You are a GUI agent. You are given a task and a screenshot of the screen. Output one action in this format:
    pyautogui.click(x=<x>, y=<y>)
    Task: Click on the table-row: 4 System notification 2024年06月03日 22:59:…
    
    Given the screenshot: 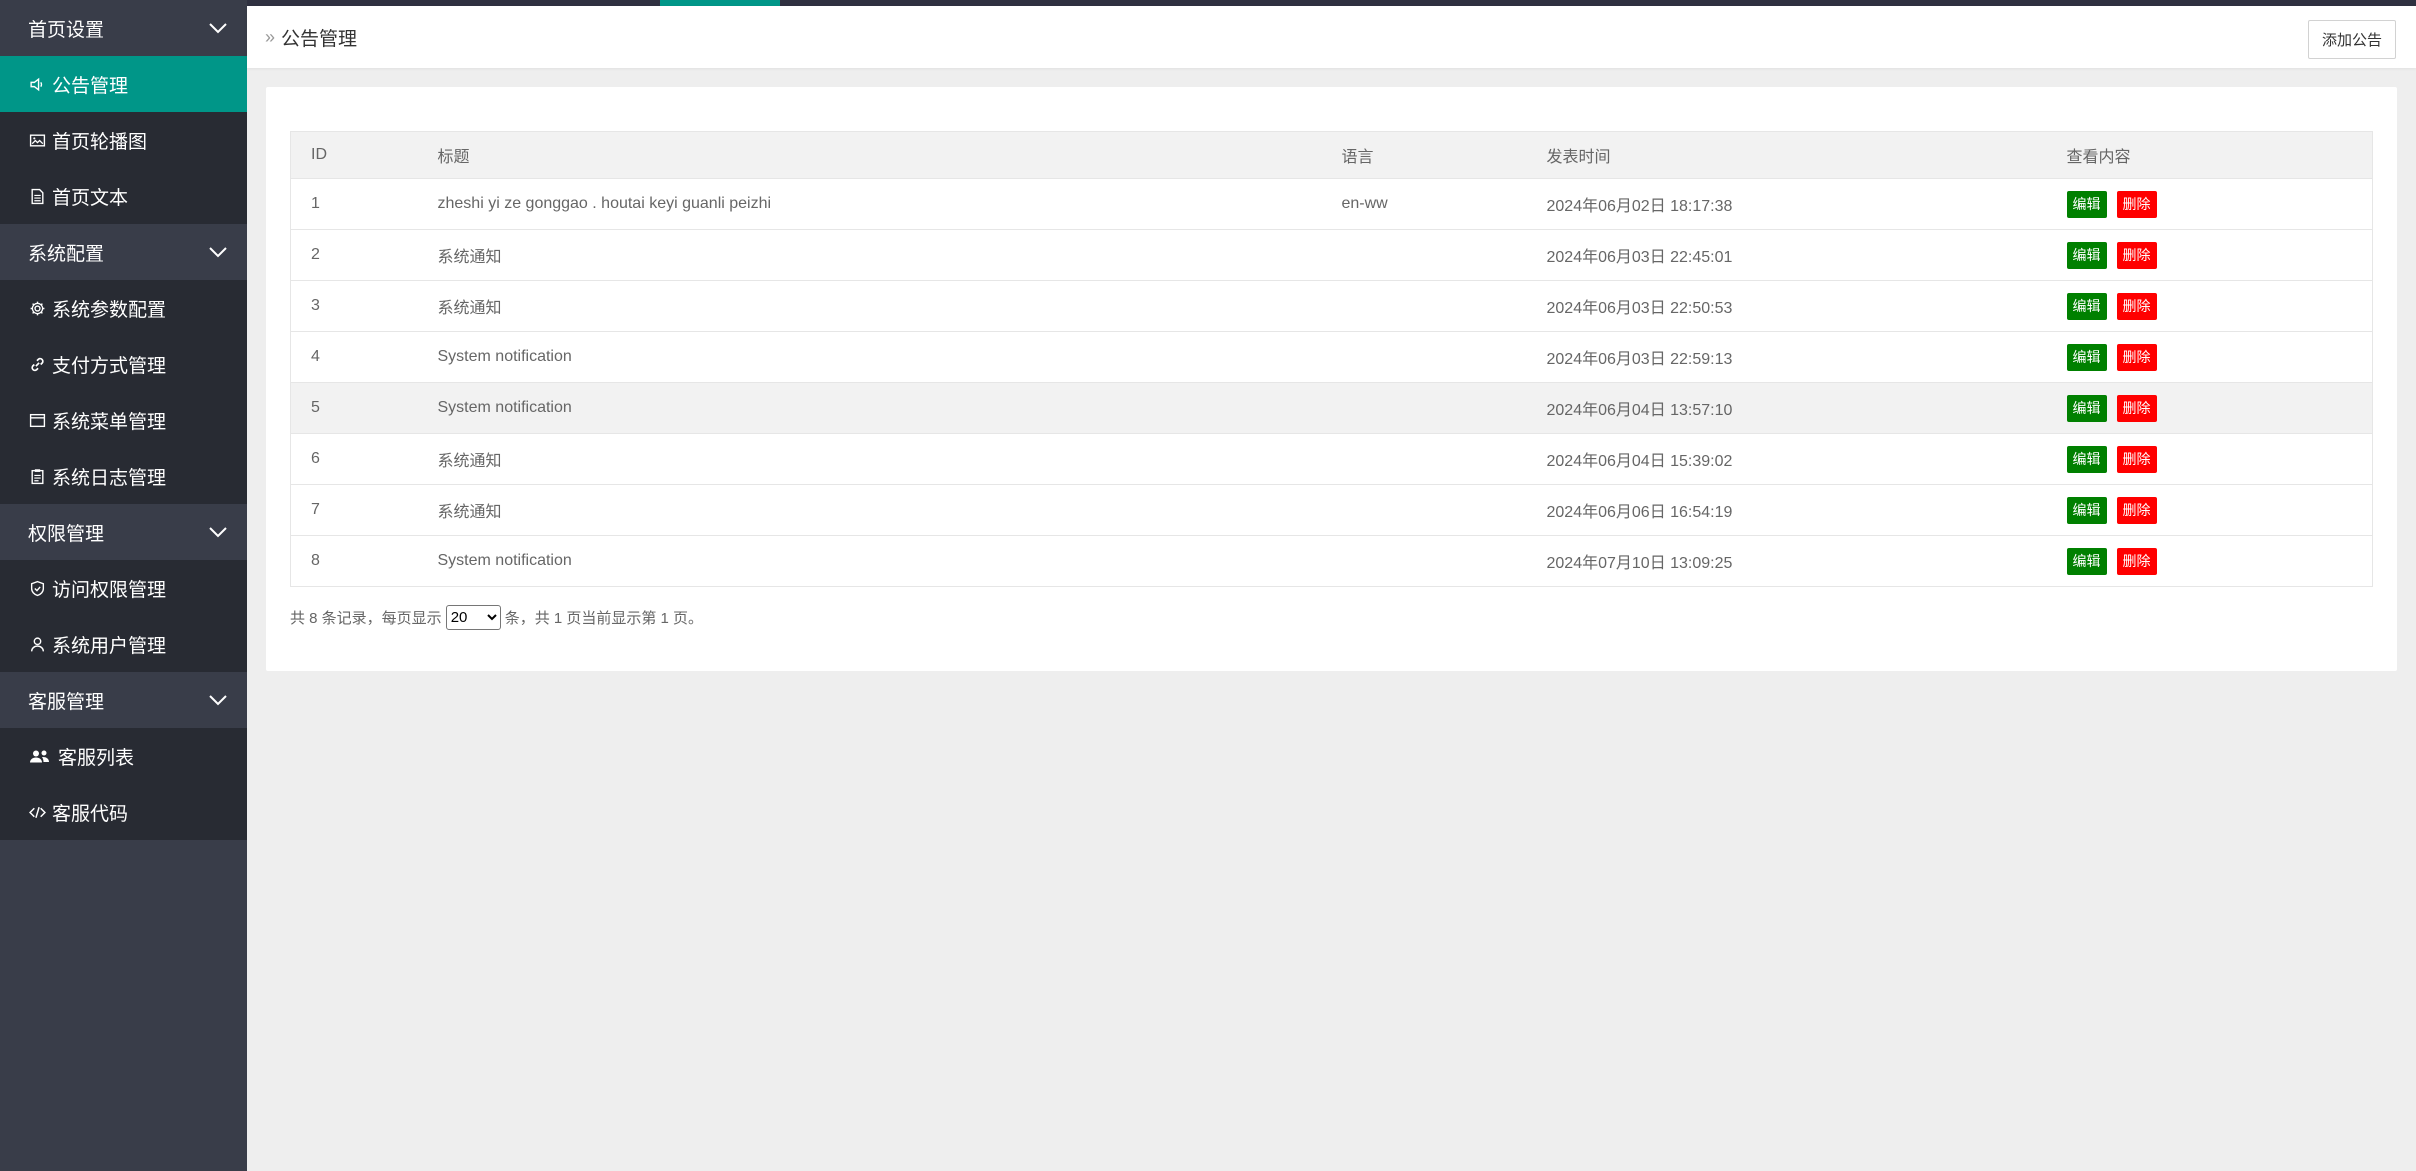 What is the action you would take?
    pyautogui.click(x=1331, y=357)
    